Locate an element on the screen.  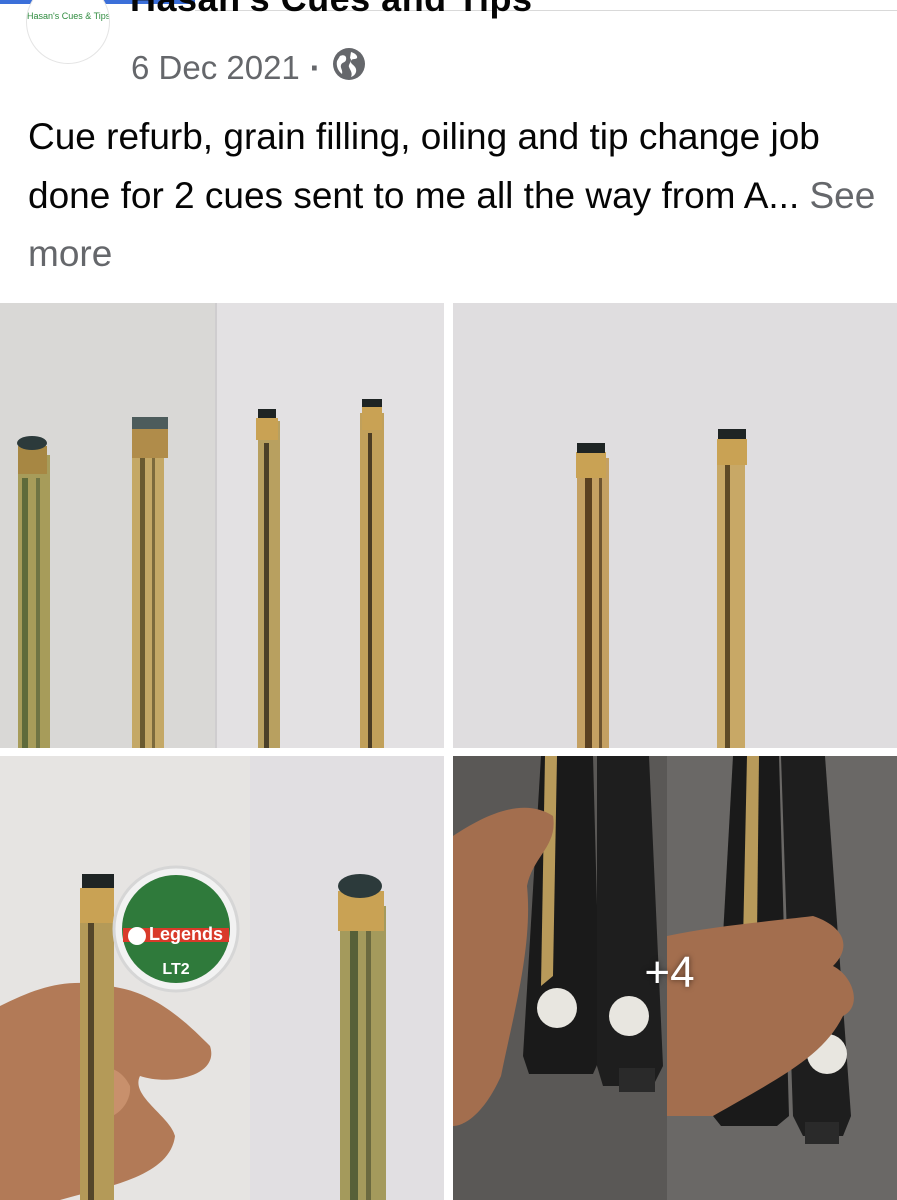
chalk-brand-label: Legends is located at coordinates (186, 934).